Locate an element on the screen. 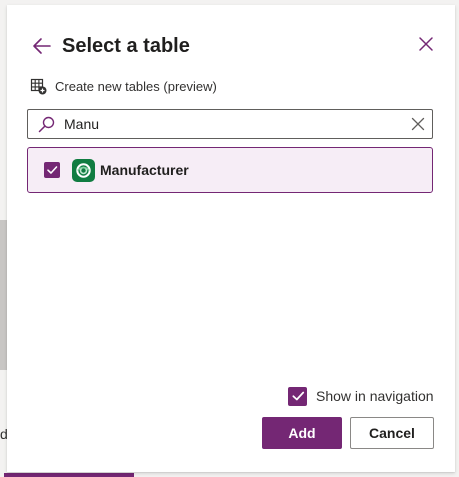  close-button is located at coordinates (426, 44).